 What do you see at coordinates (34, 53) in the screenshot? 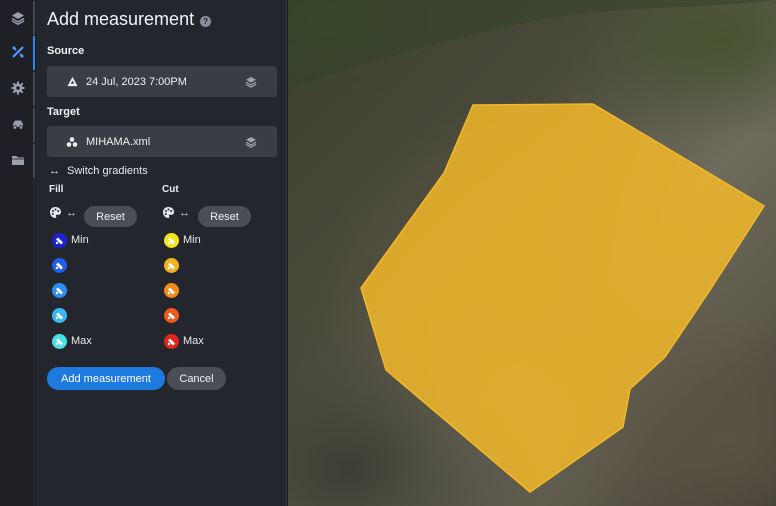
I see `rail-active-indicator` at bounding box center [34, 53].